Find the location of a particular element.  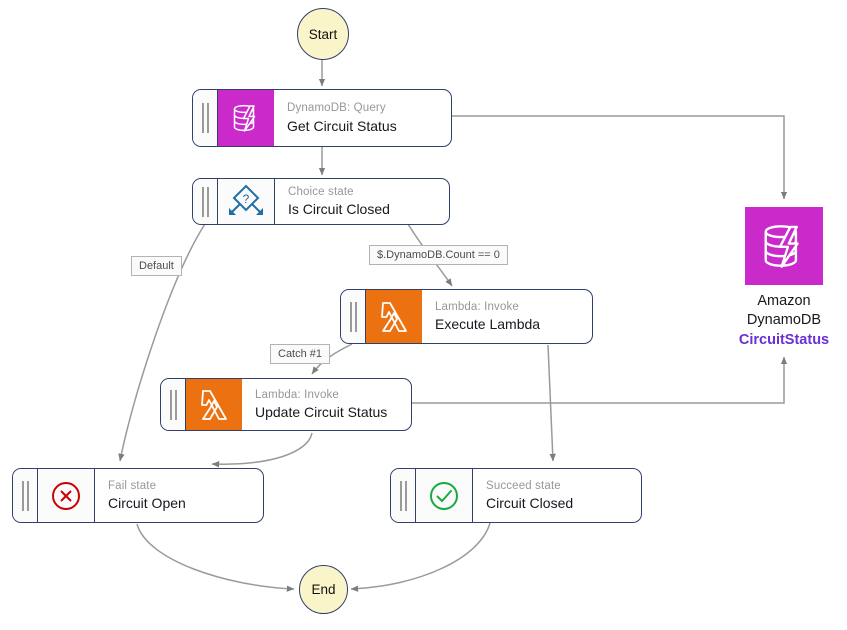

state-node-get-circuit-status: DynamoDB: Query Get Circuit Status is located at coordinates (322, 118).